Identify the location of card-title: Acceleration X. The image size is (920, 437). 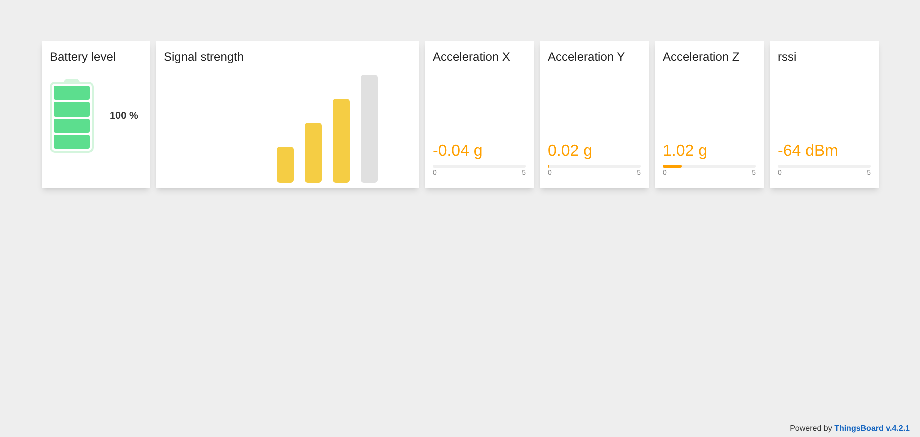
(472, 57).